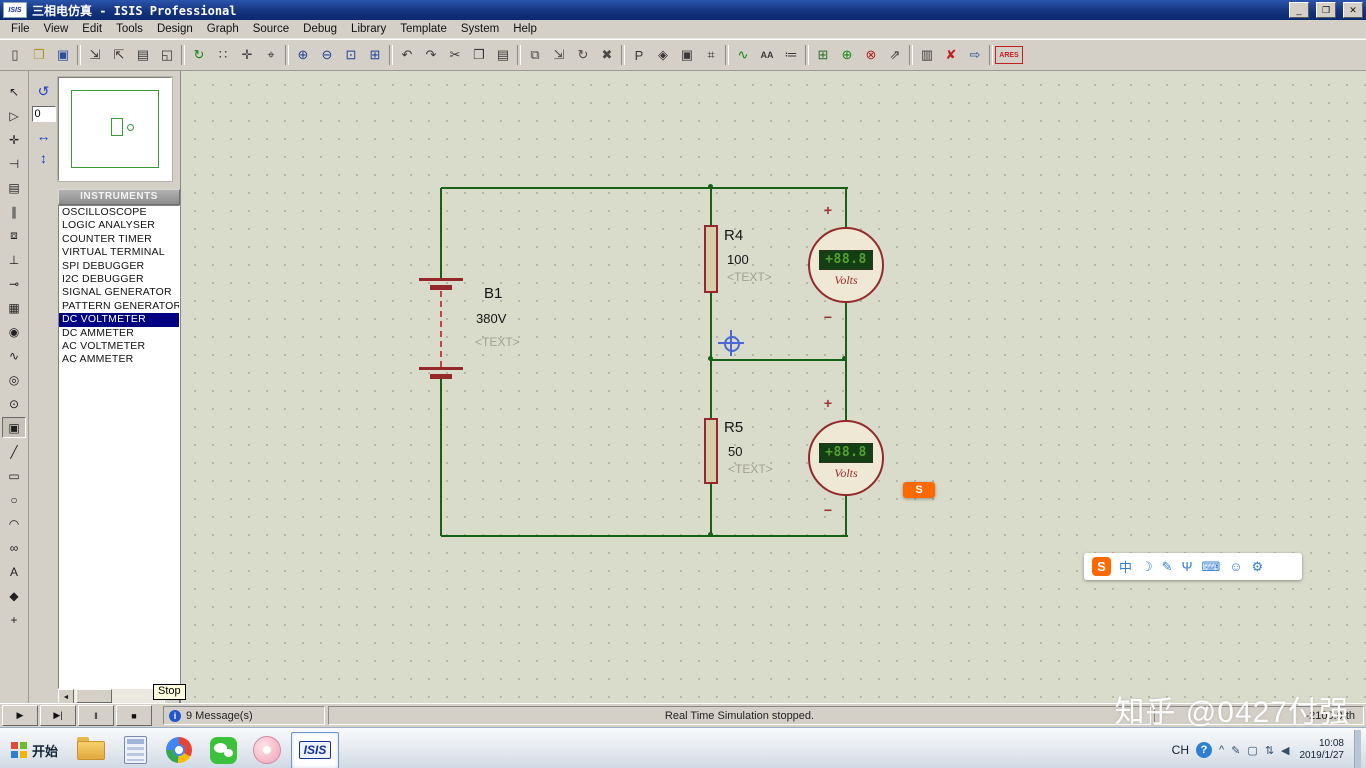 The height and width of the screenshot is (768, 1366). Describe the element at coordinates (733, 427) in the screenshot. I see `part-ref: R5` at that location.